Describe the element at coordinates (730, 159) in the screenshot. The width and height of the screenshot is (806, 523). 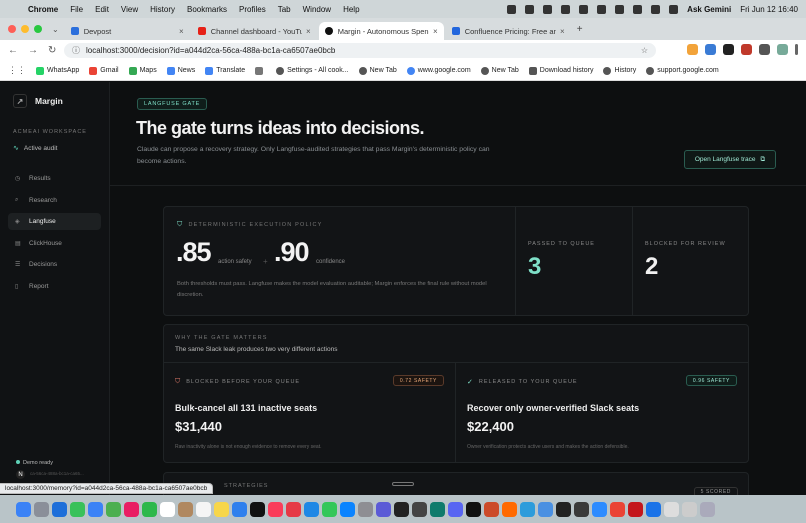
I see `open-langfuse-trace-button: Open Langfuse trace ⧉` at that location.